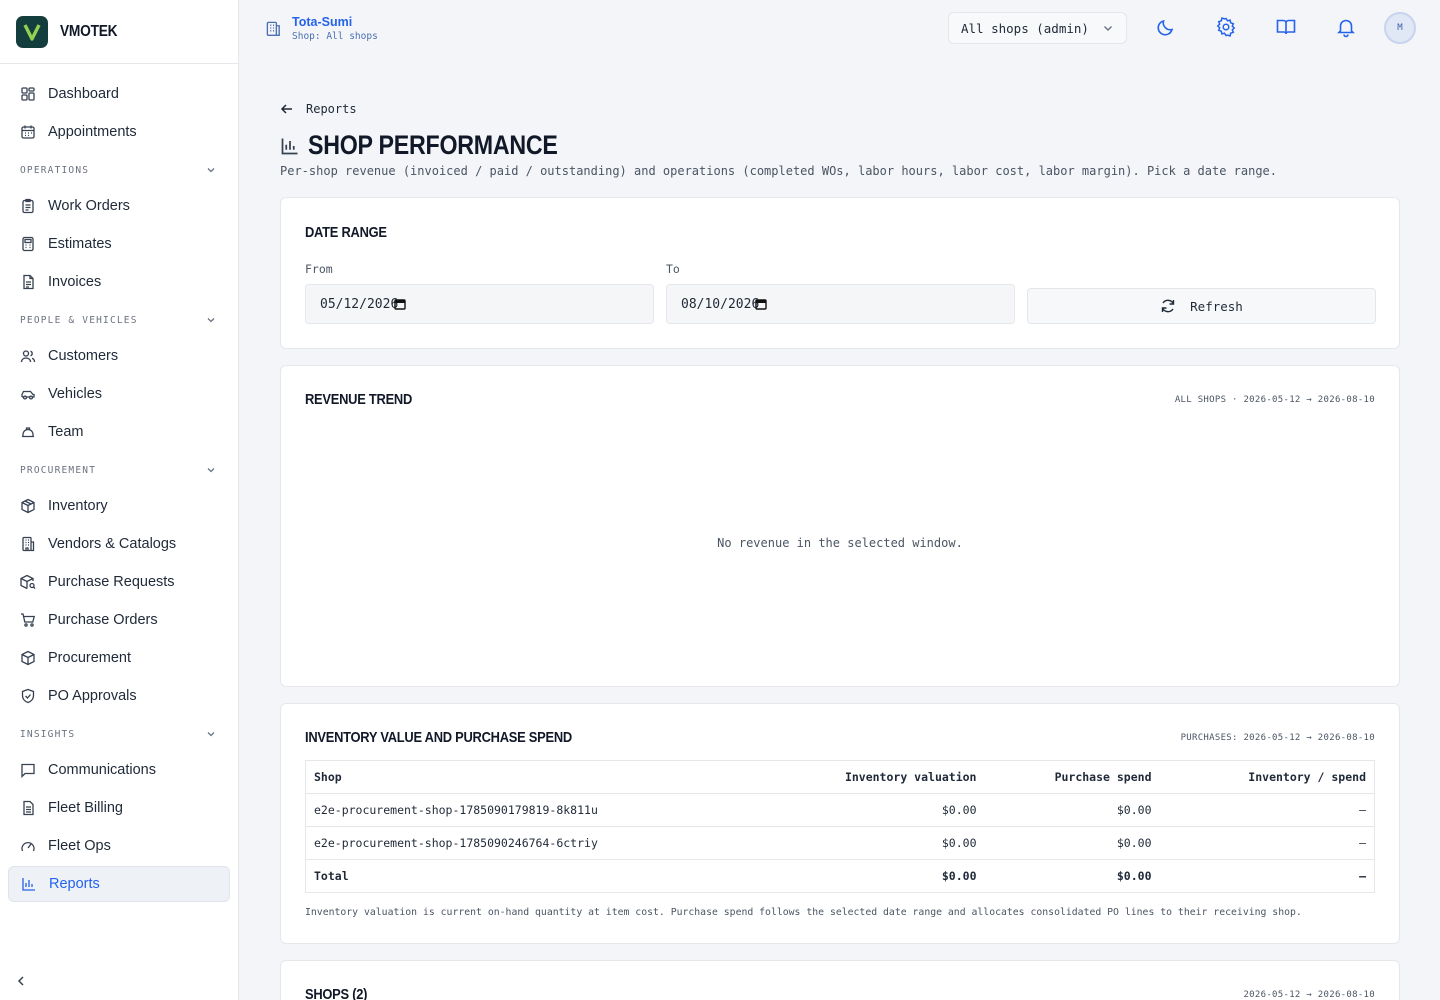  What do you see at coordinates (28, 658) in the screenshot?
I see `box-icon` at bounding box center [28, 658].